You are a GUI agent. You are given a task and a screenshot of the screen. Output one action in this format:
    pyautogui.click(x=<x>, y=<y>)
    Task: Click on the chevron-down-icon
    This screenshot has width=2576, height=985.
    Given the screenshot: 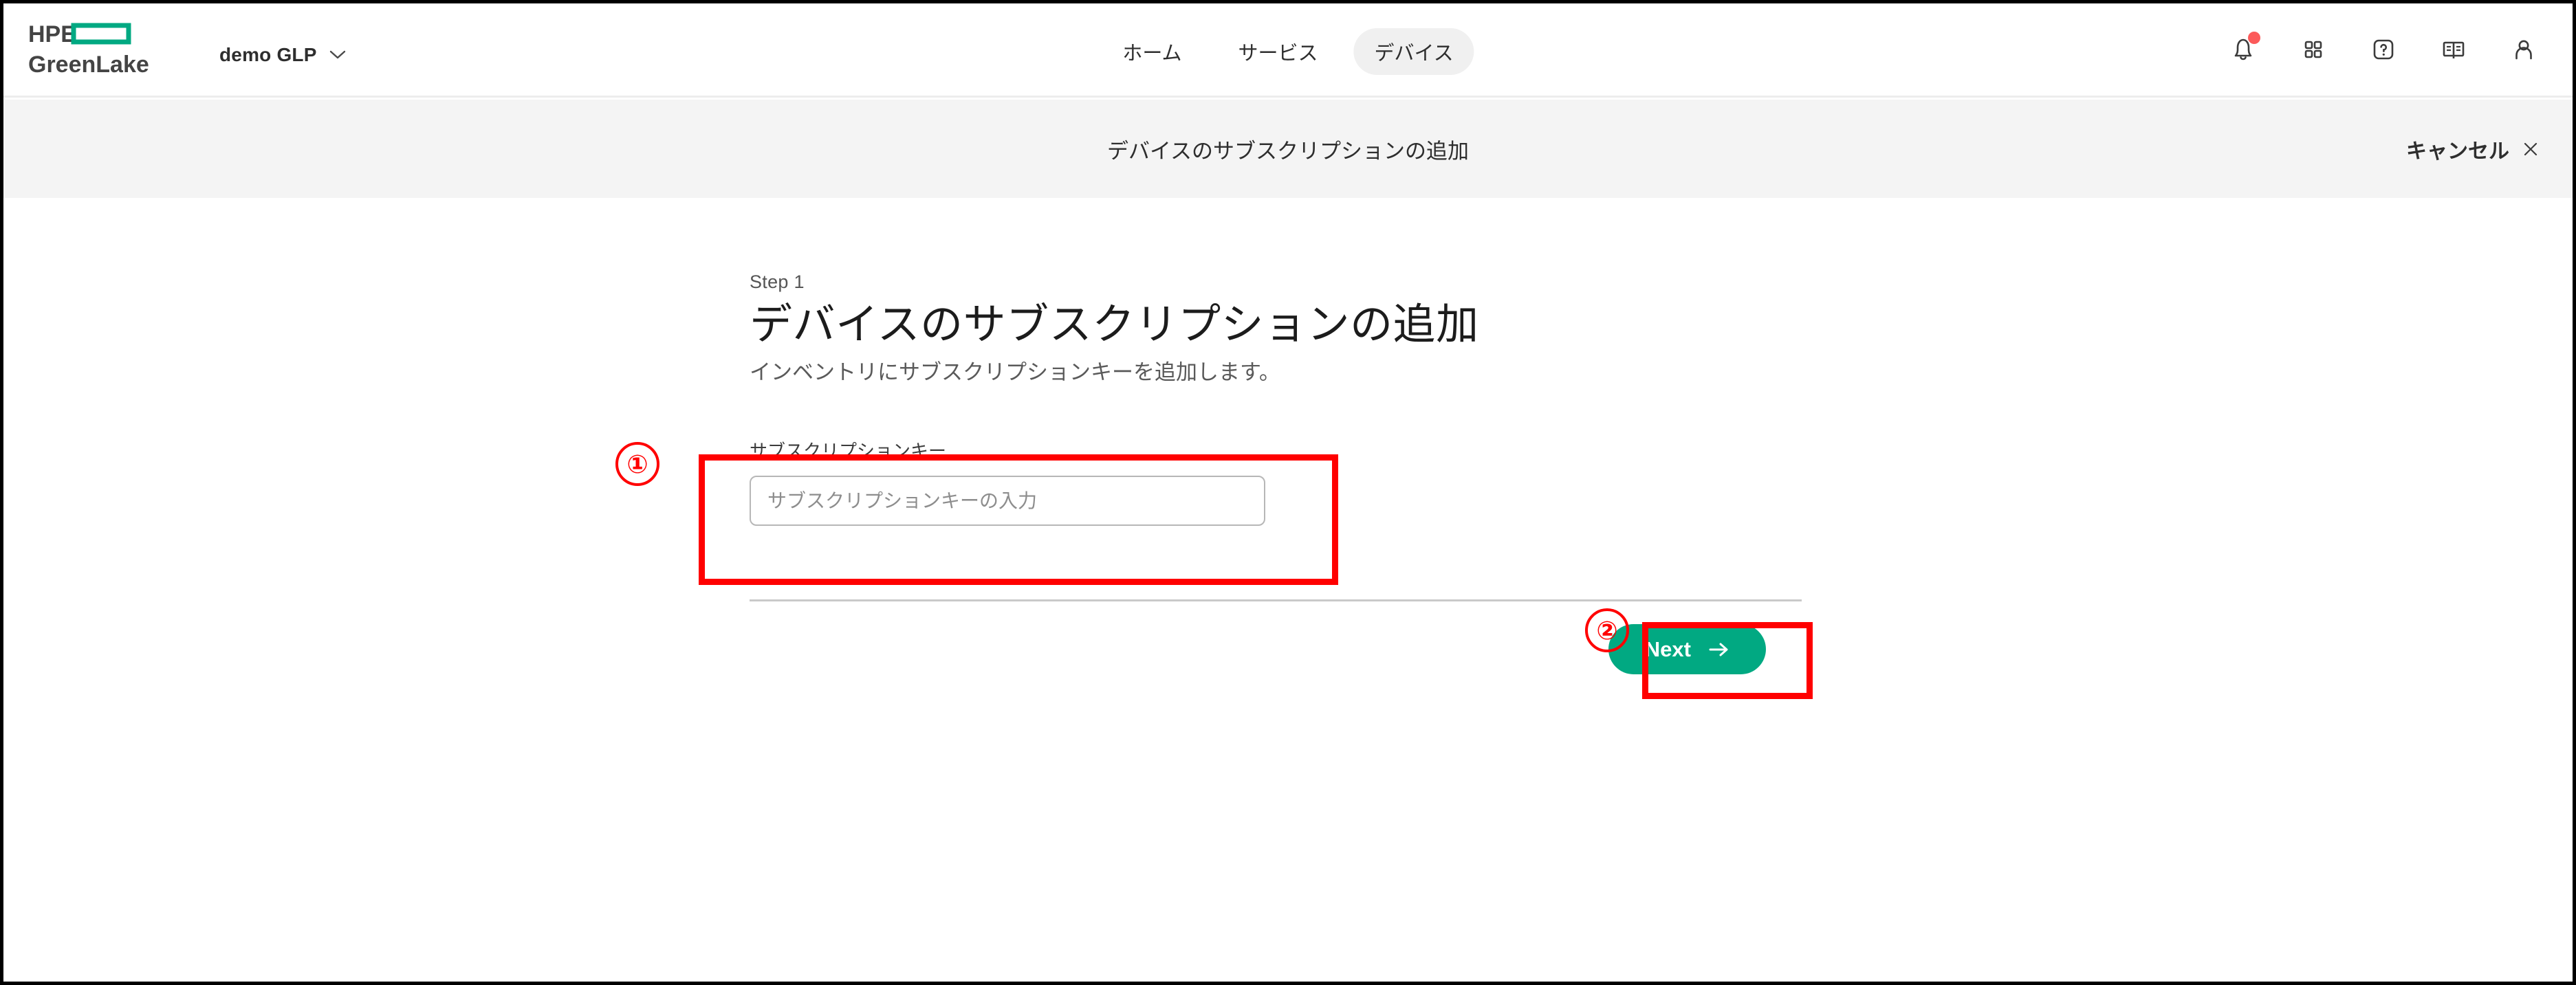 What is the action you would take?
    pyautogui.click(x=337, y=54)
    